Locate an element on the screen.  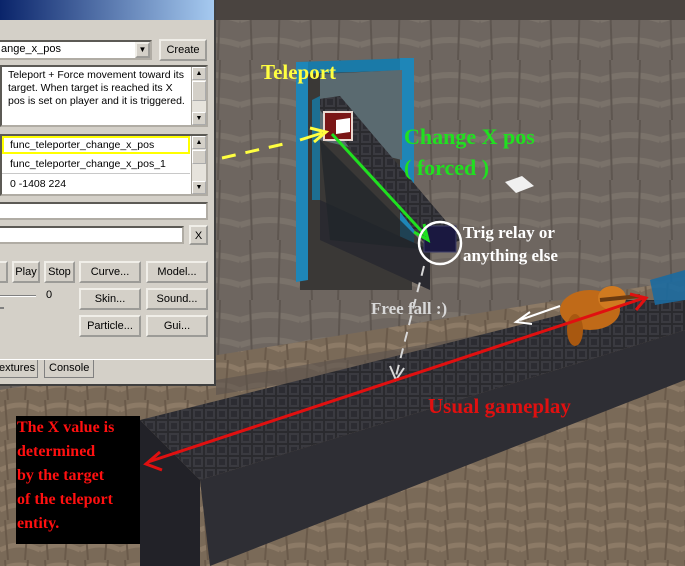
change-x-line2: ( forced ) is located at coordinates (447, 167).